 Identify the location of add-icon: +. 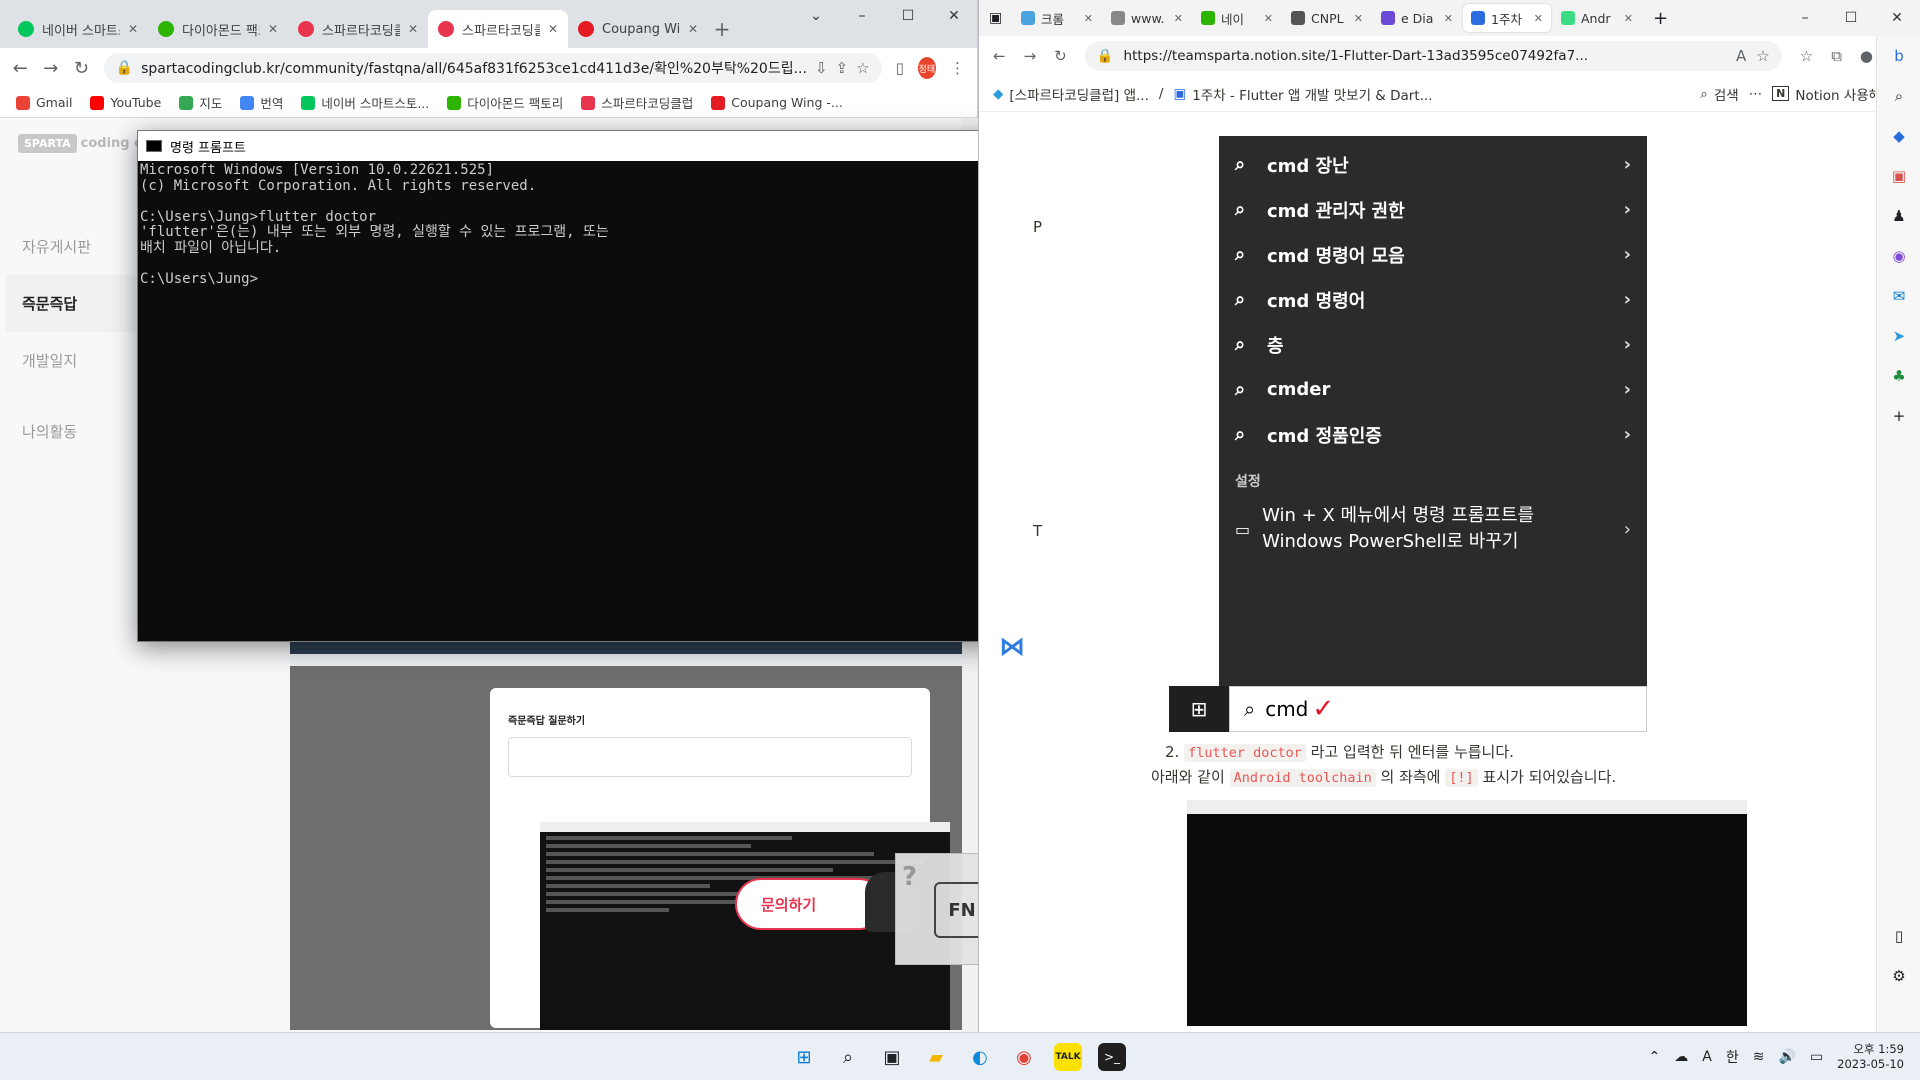
(1898, 416).